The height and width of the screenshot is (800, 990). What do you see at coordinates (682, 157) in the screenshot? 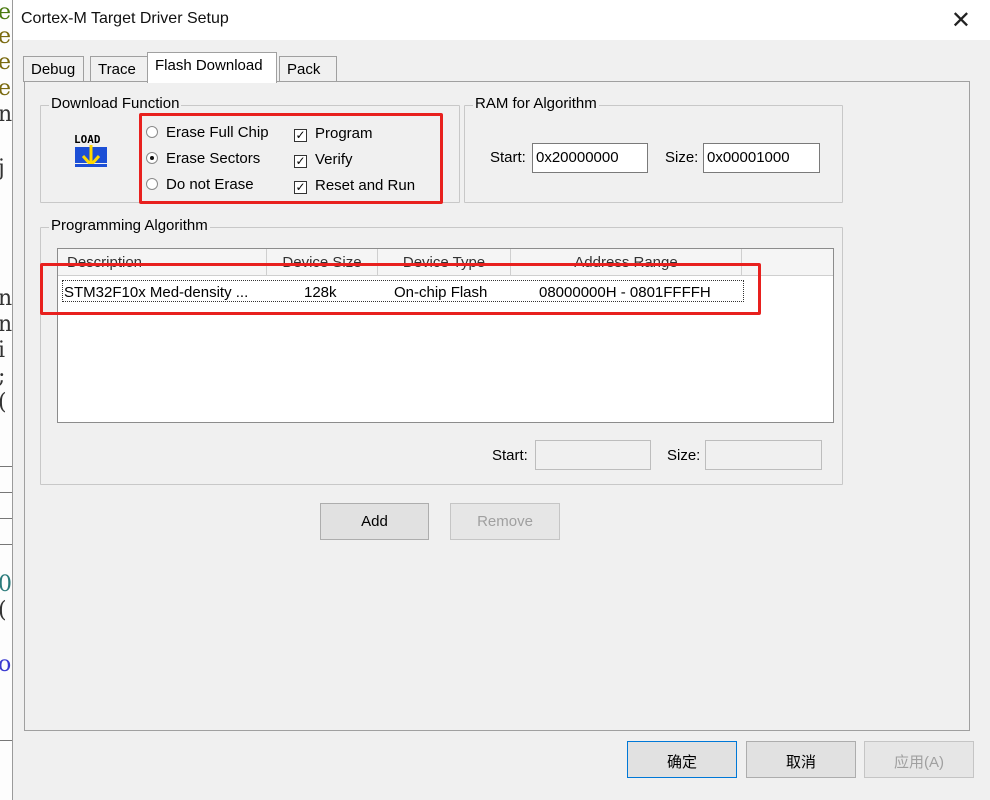
I see `ram-size-label: Size:` at bounding box center [682, 157].